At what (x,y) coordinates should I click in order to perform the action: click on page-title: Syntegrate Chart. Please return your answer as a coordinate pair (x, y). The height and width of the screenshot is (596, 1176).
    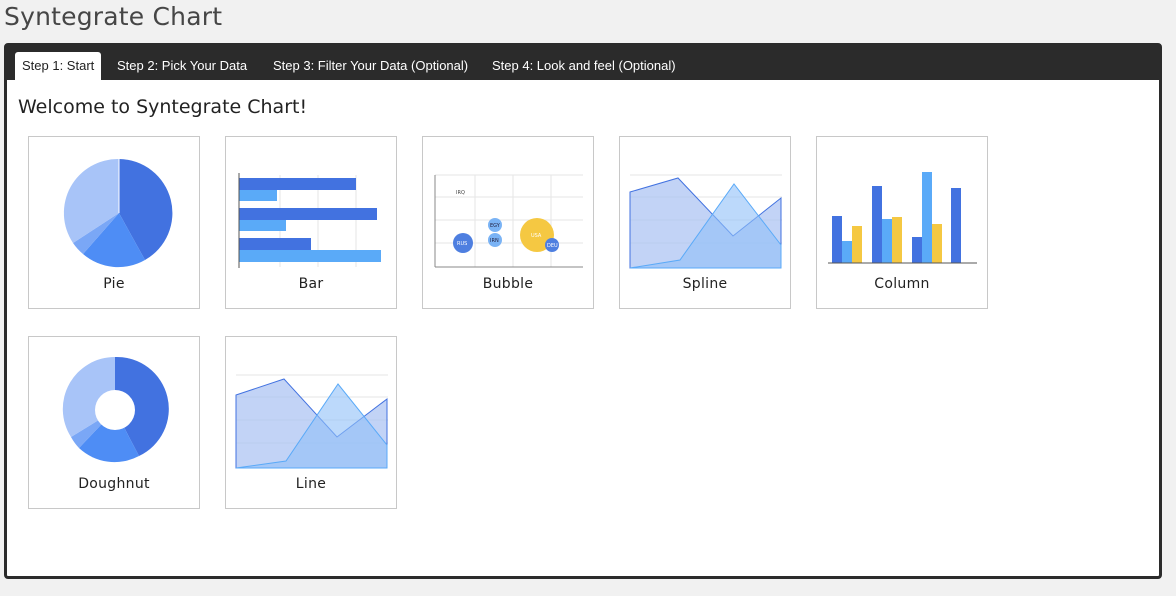
    Looking at the image, I should click on (113, 16).